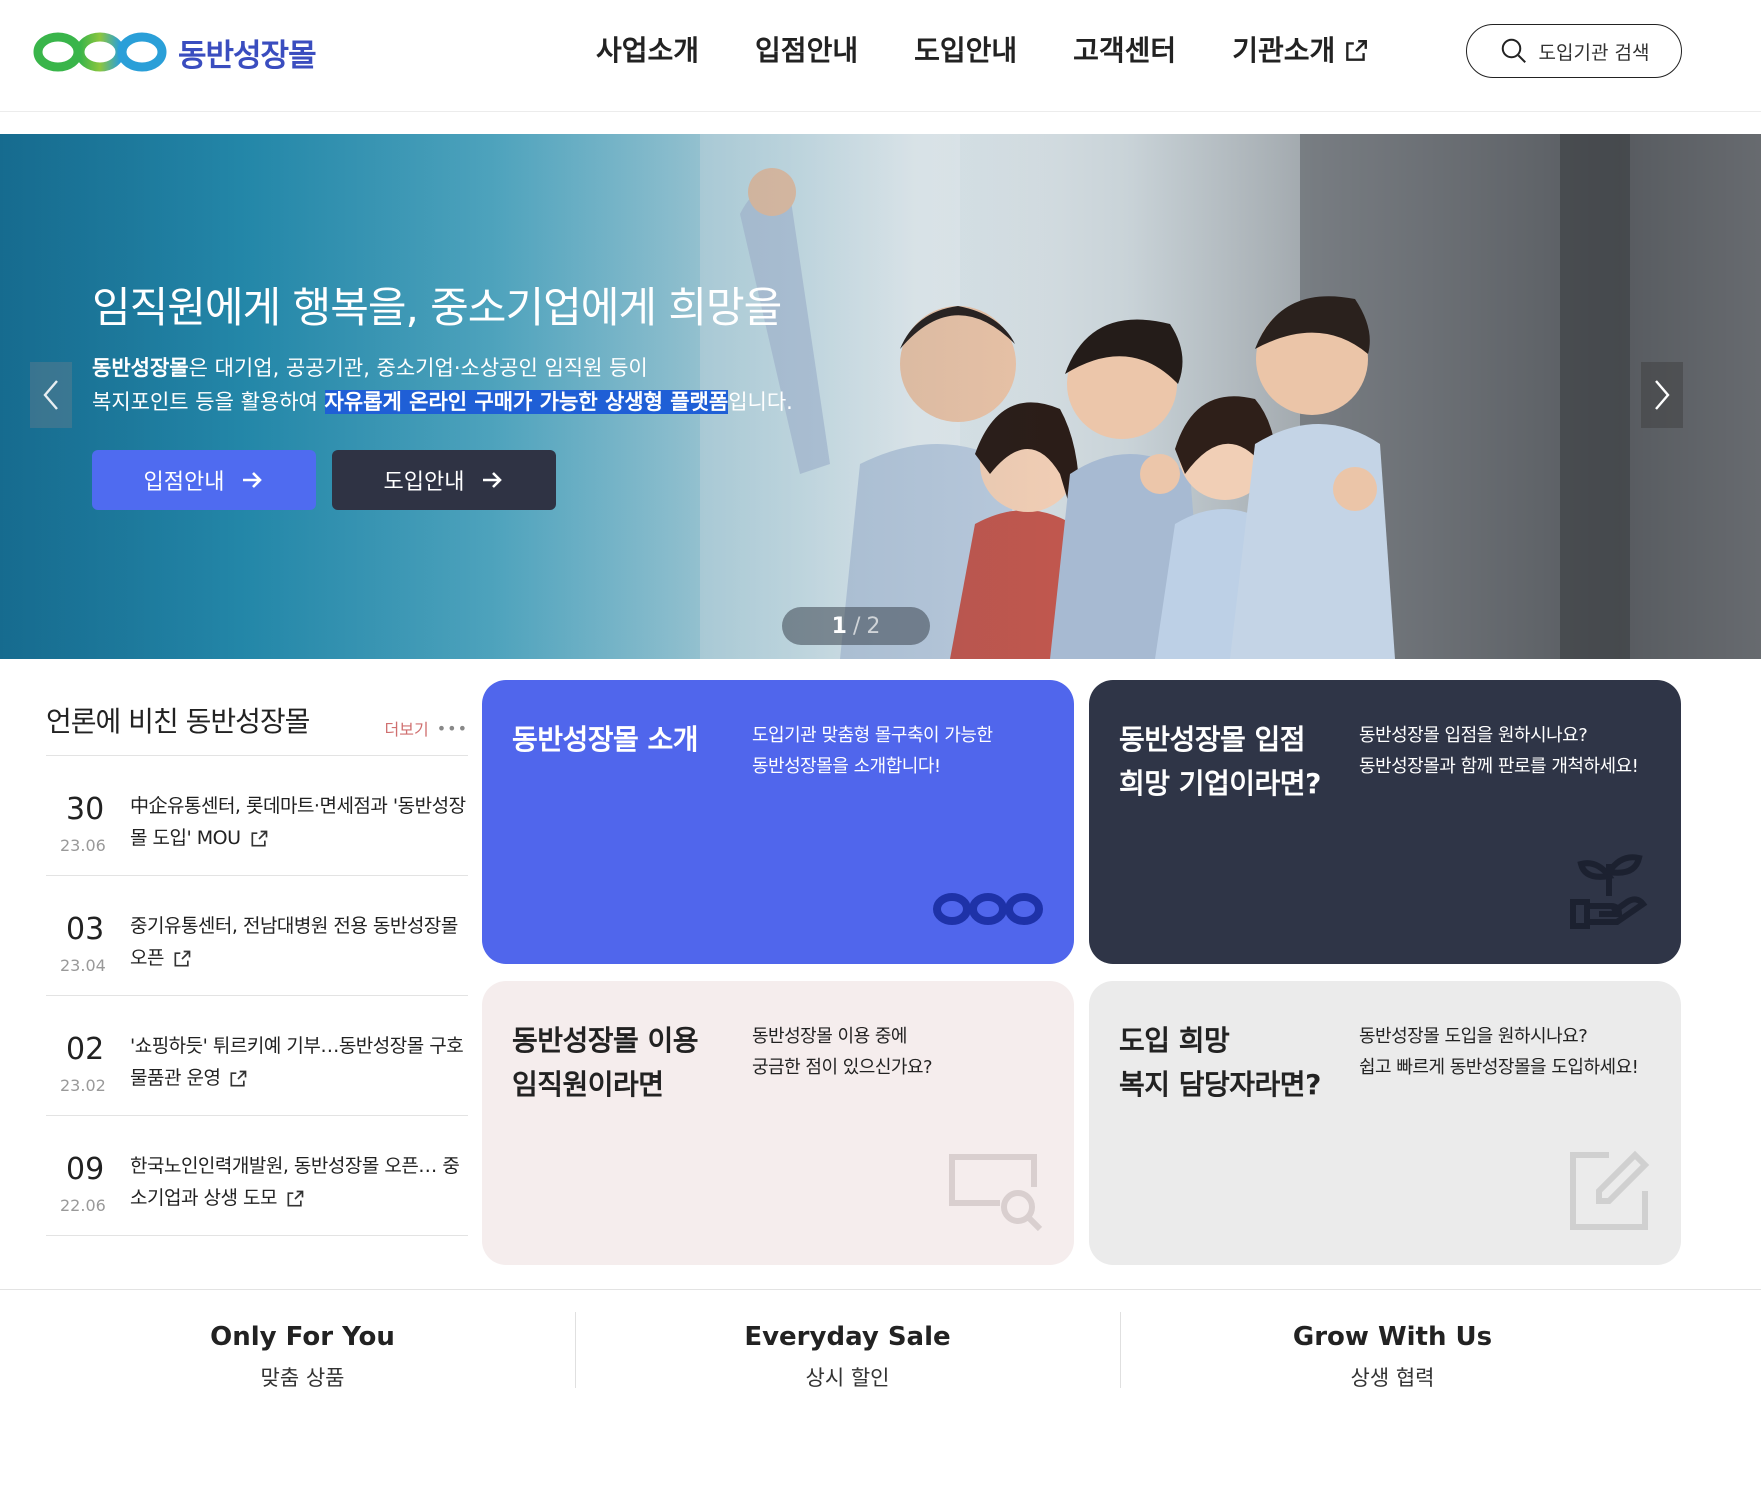 This screenshot has width=1761, height=1488. I want to click on desc-text: 은 대기업, 공공기관, 중소기업·소상공인 임직원 등이, so click(418, 368).